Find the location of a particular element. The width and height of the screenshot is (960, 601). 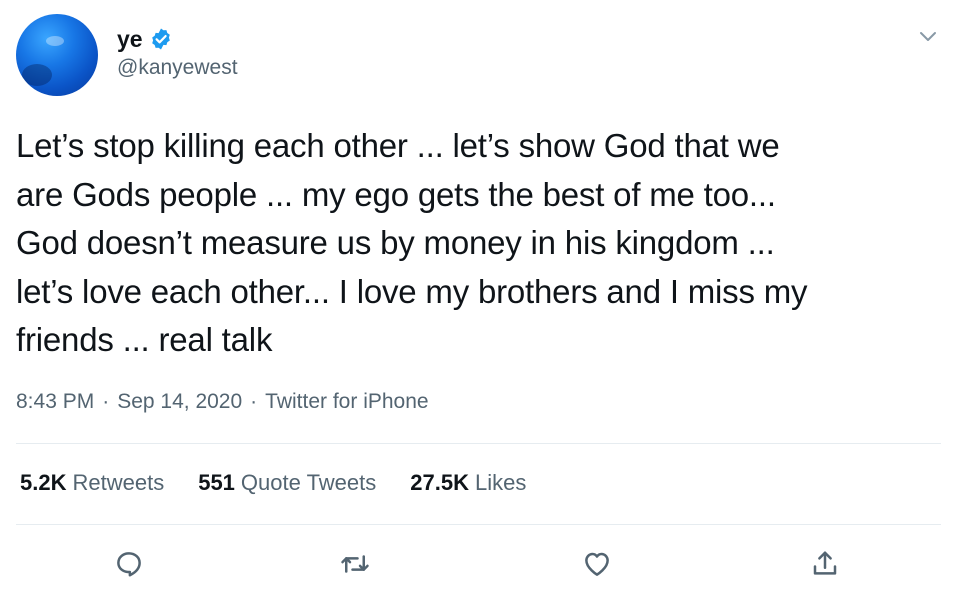

reply-icon is located at coordinates (129, 564).